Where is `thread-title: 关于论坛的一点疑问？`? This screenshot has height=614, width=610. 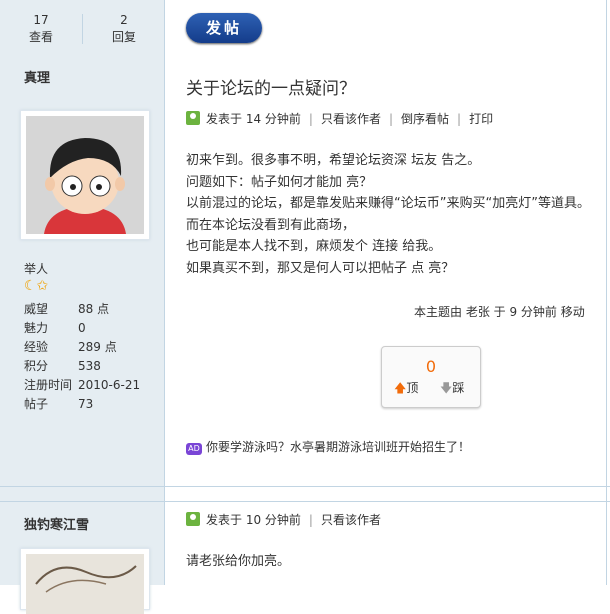
thread-title: 关于论坛的一点疑问？ is located at coordinates (271, 89).